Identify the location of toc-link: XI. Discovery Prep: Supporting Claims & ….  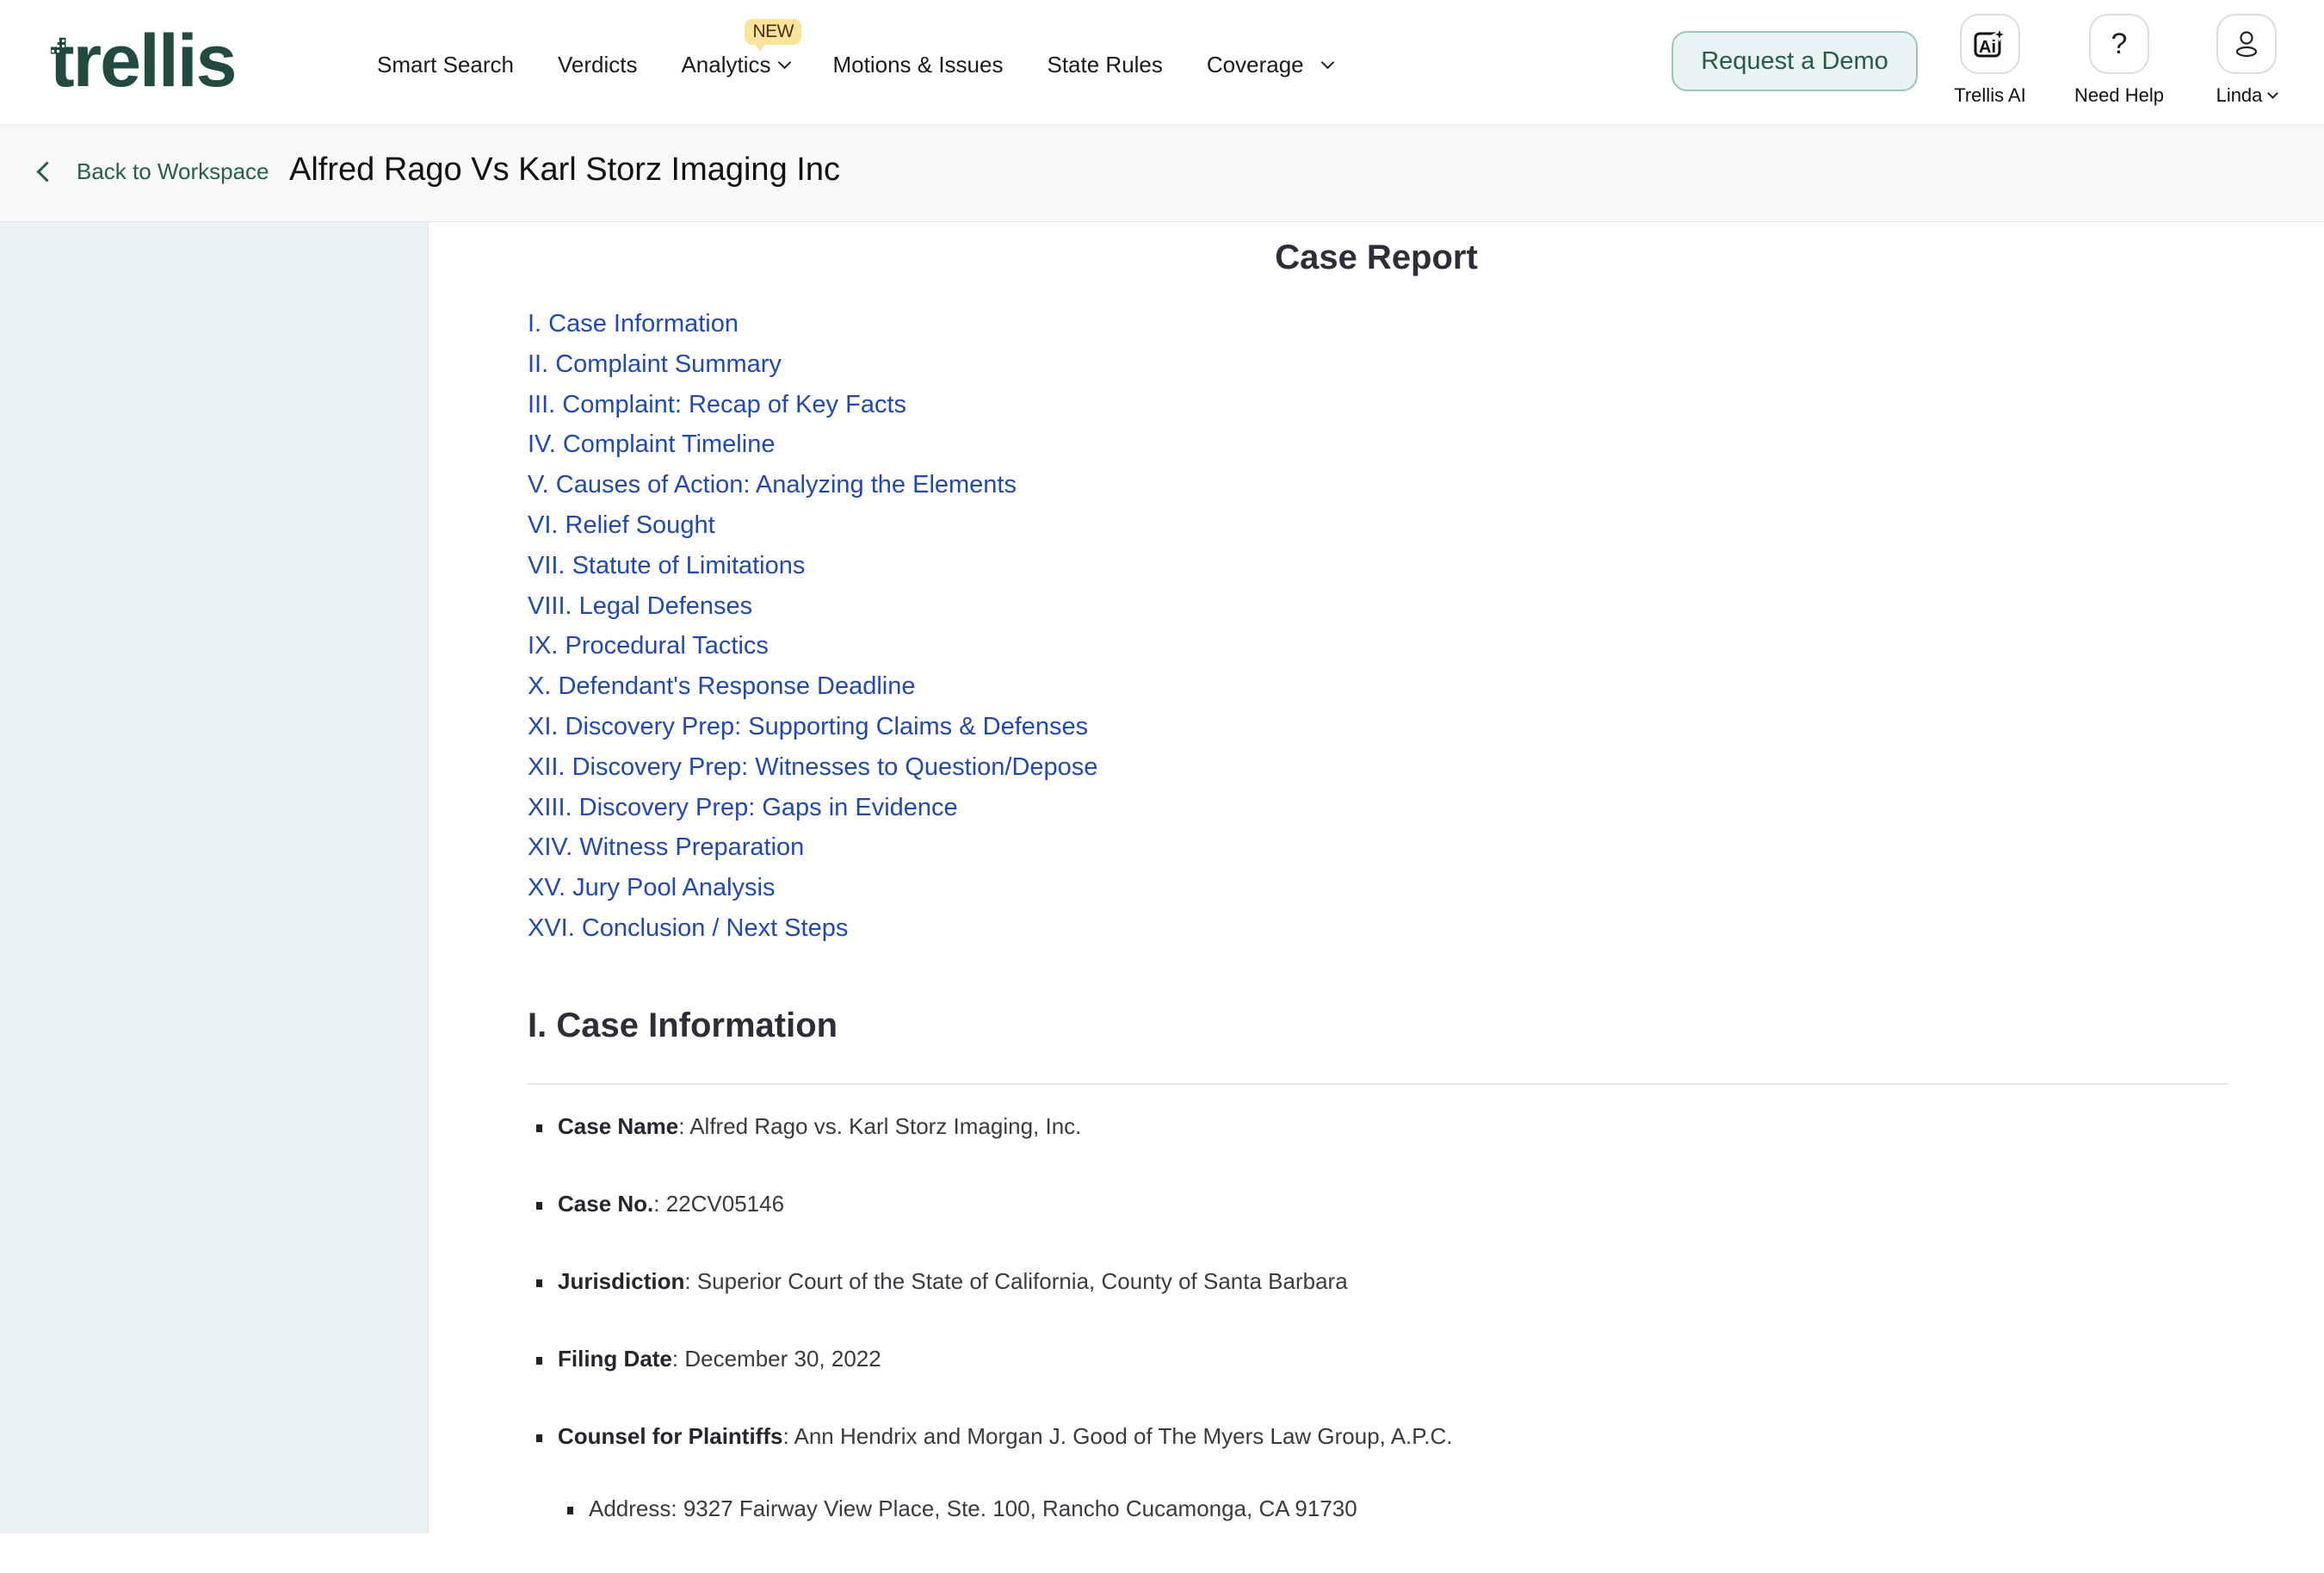
(812, 727).